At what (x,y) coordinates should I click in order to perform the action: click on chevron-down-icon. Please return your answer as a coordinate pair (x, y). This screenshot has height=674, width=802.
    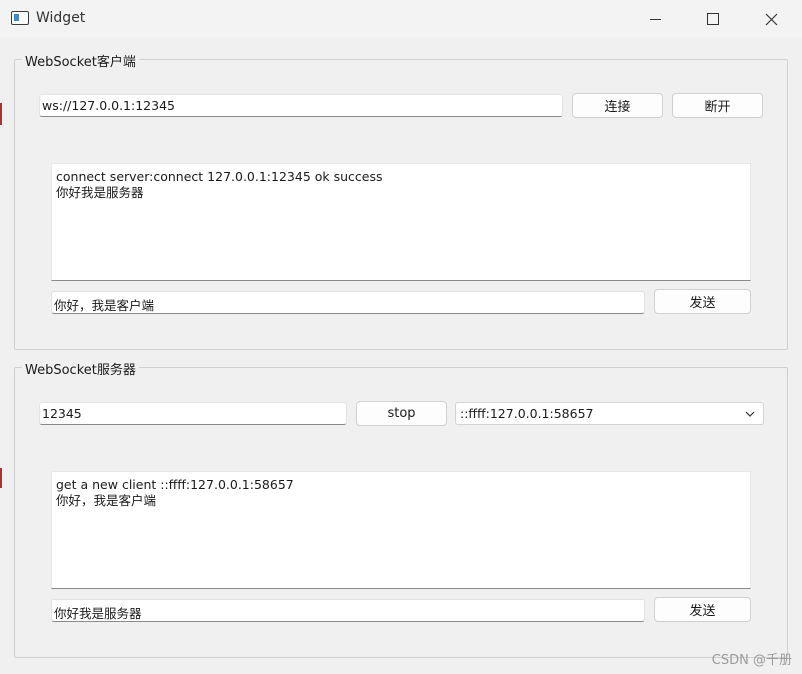
    Looking at the image, I should click on (750, 414).